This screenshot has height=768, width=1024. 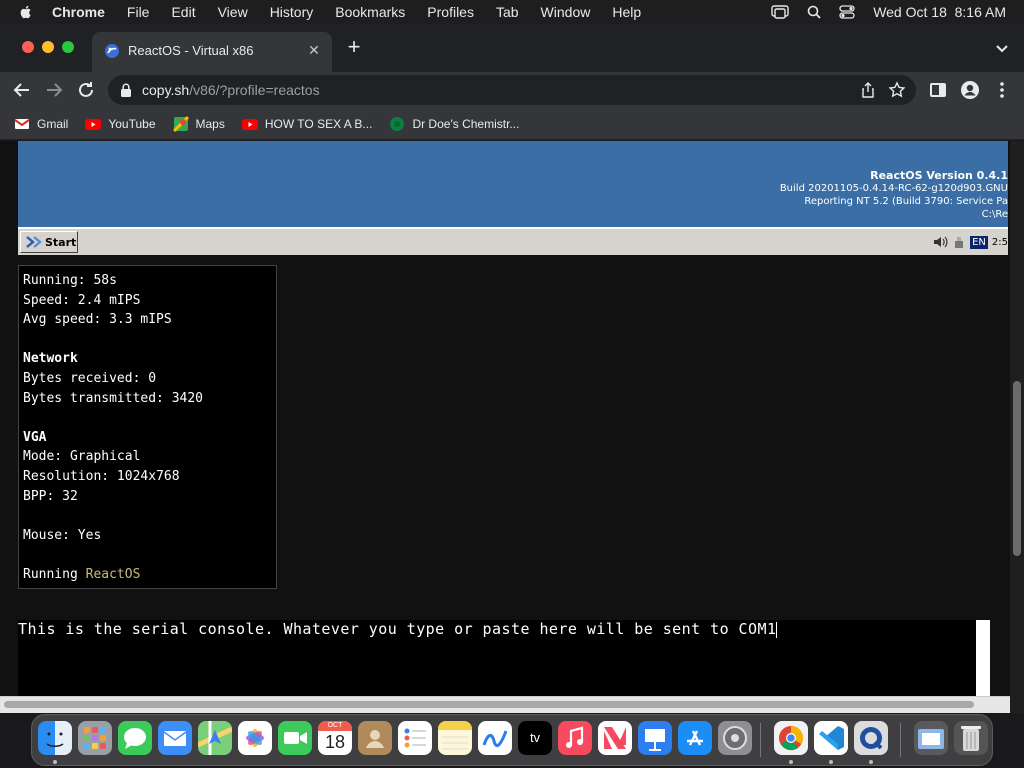 I want to click on calendar-icon: OCT 18, so click(x=335, y=738).